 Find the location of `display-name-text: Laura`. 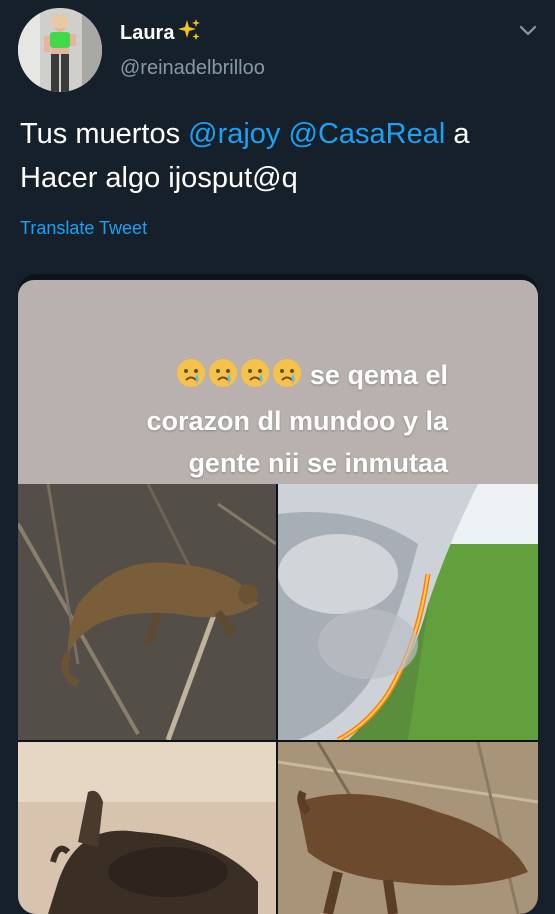

display-name-text: Laura is located at coordinates (147, 33).